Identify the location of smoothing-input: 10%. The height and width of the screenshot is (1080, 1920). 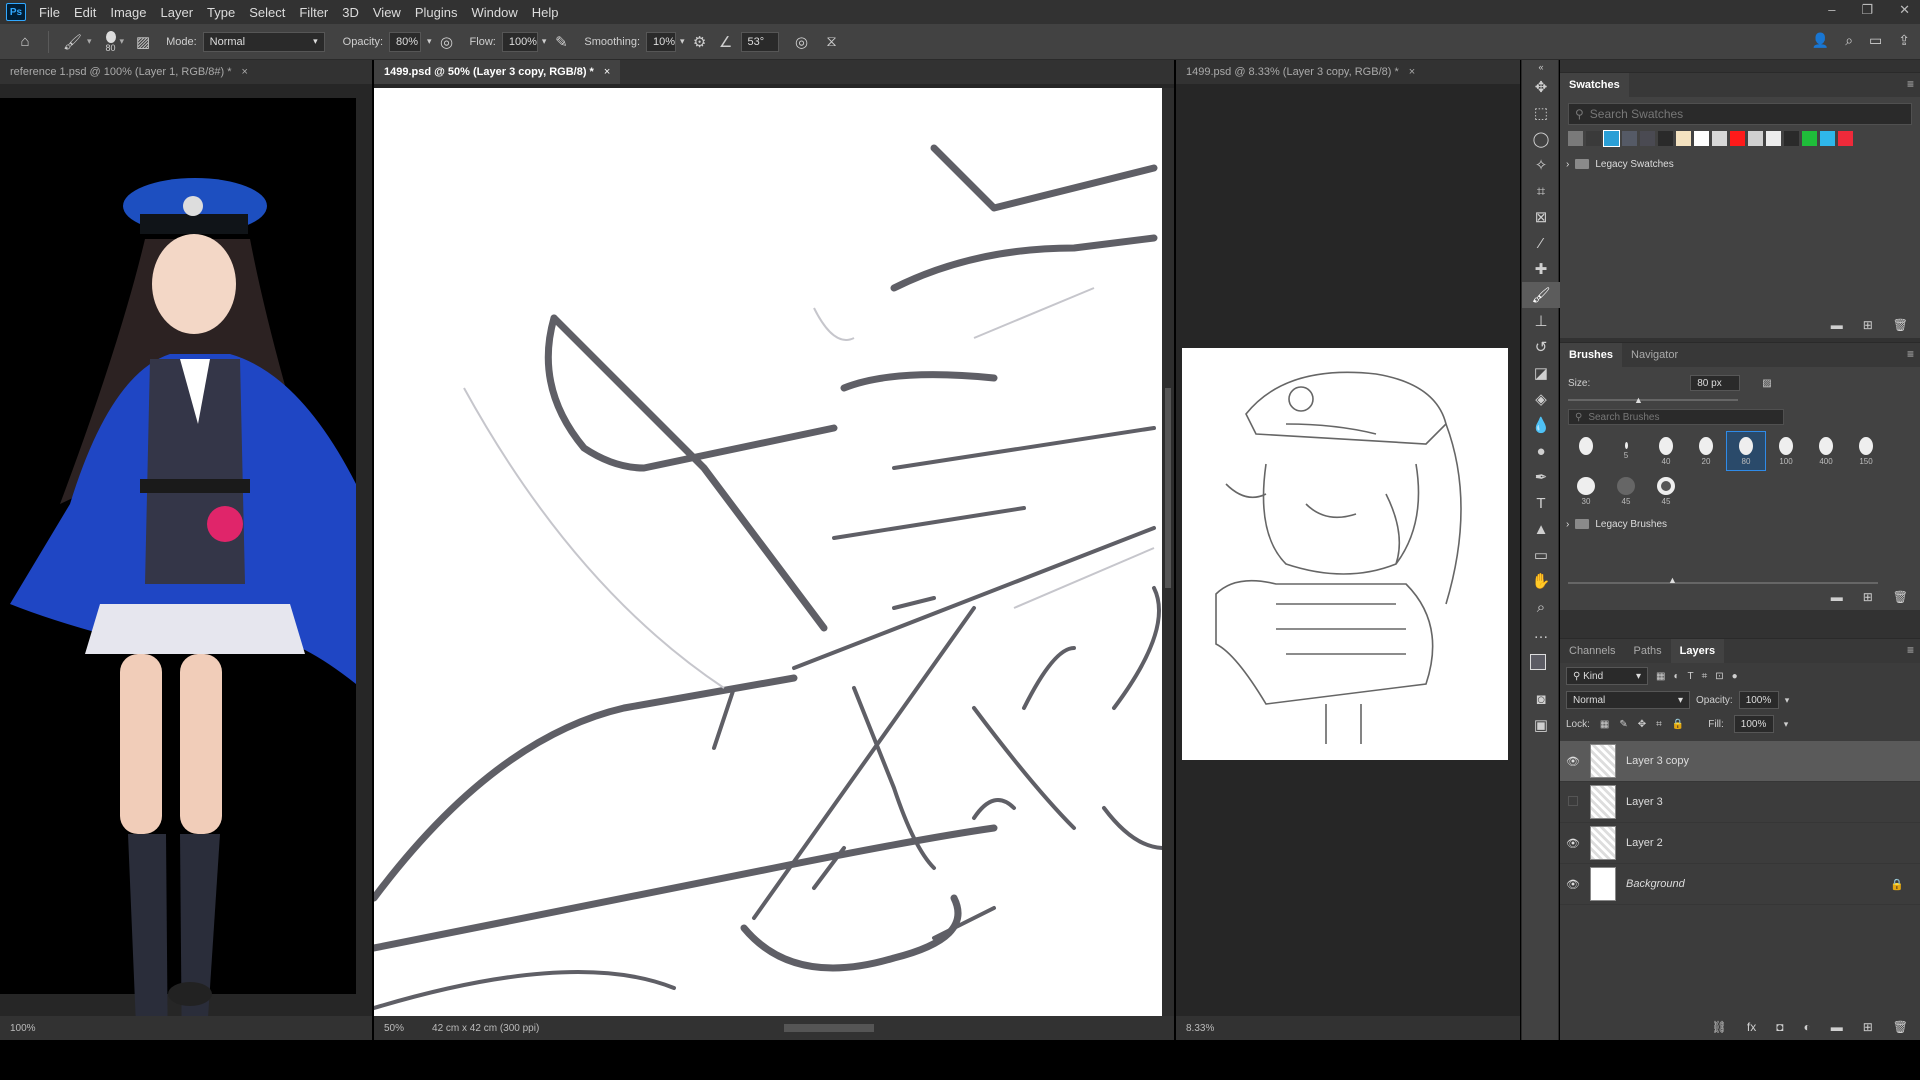
(661, 41).